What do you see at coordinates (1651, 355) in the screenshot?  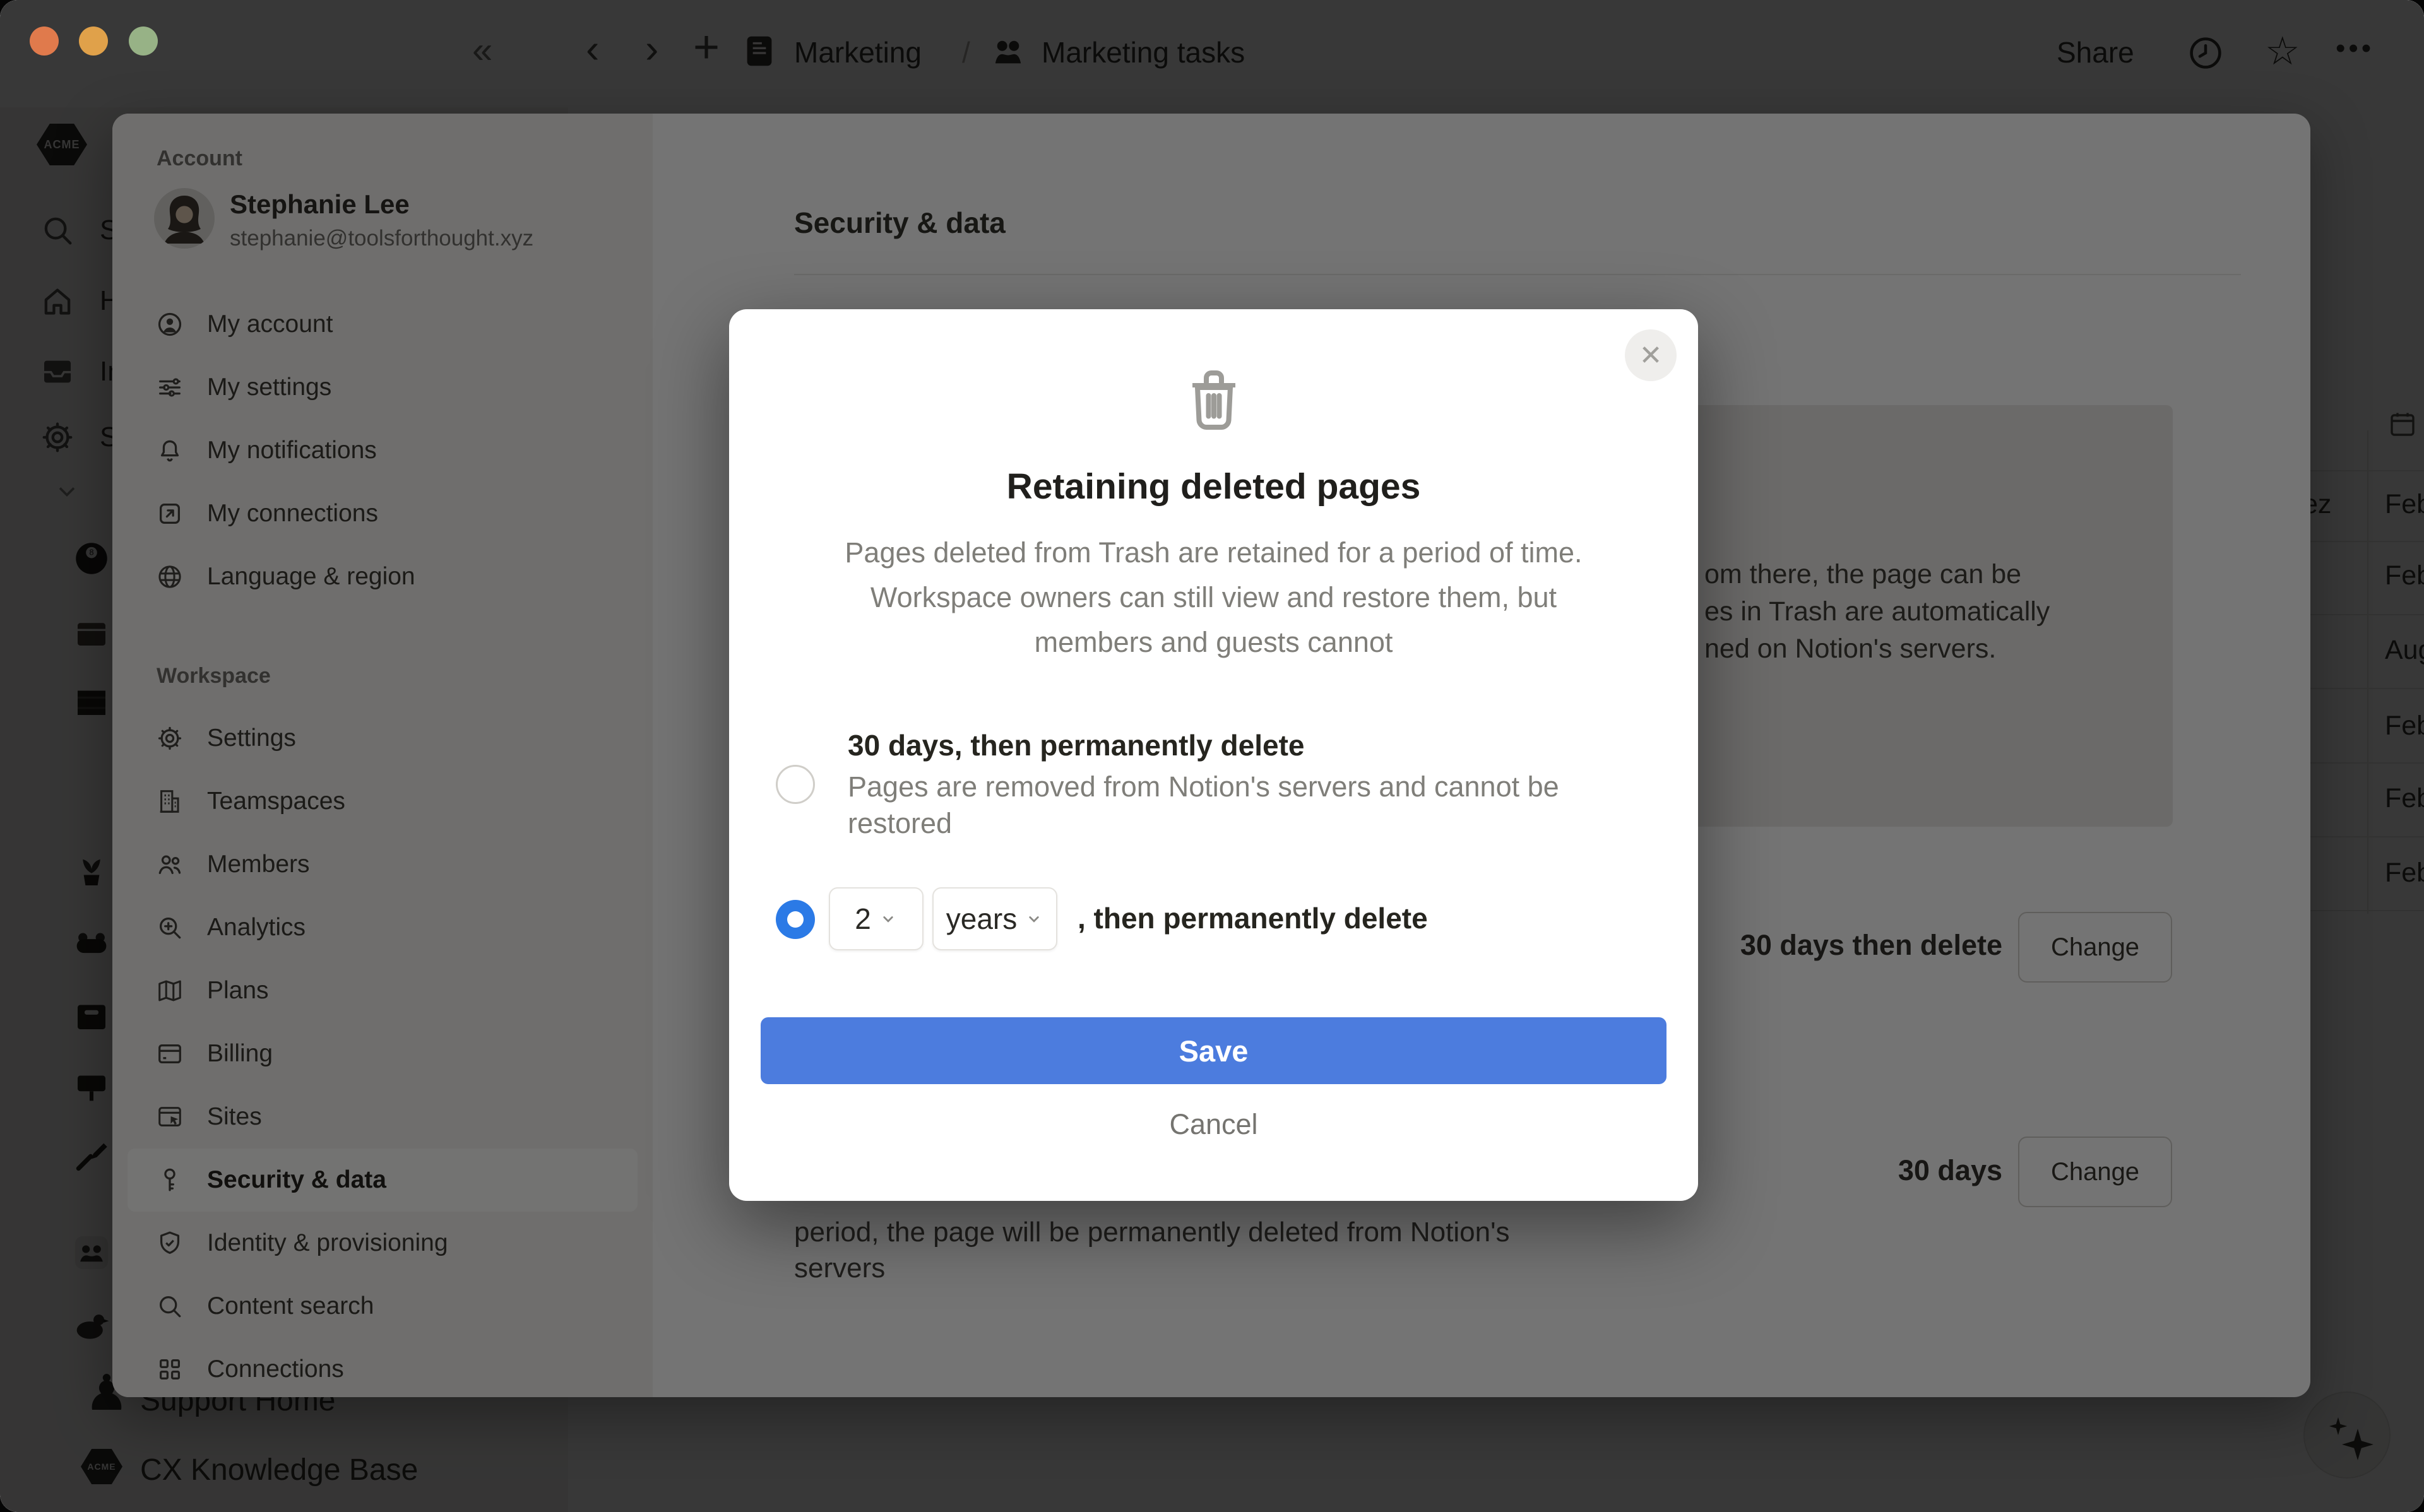 I see `close-icon: ✕` at bounding box center [1651, 355].